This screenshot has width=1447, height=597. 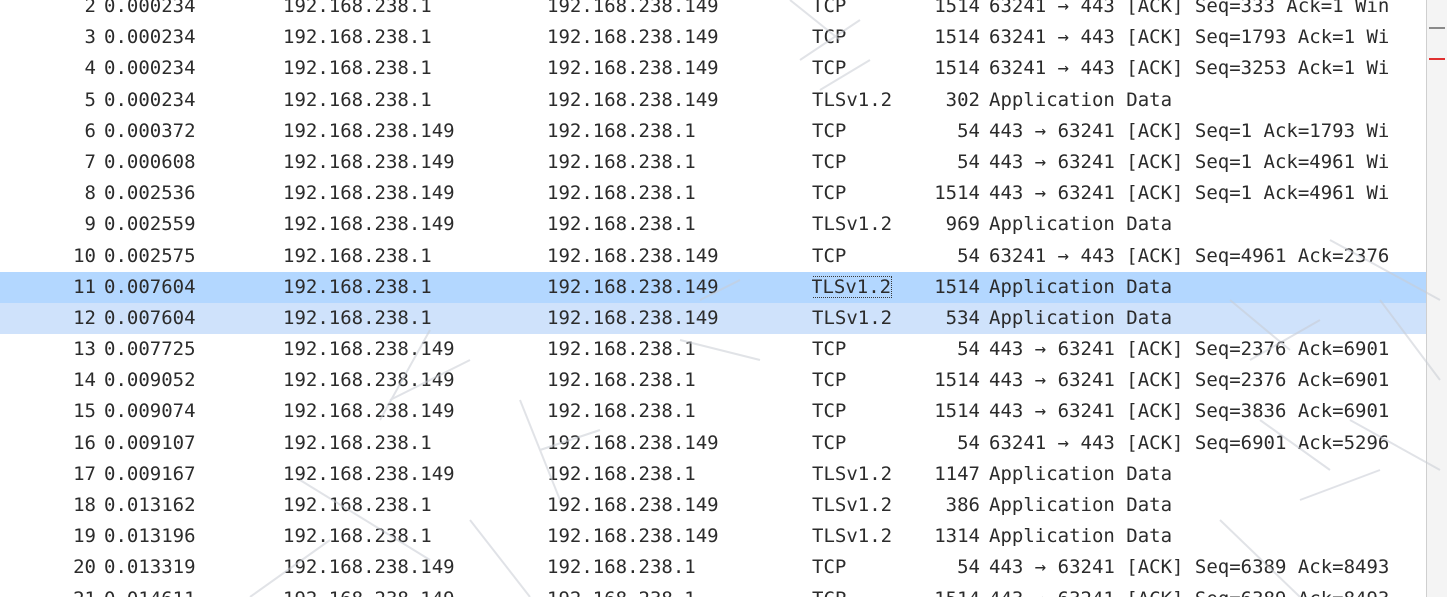 I want to click on packet-info: 63241 → 443 [ACK] Seq=4961 Ack=2376, so click(x=1189, y=255).